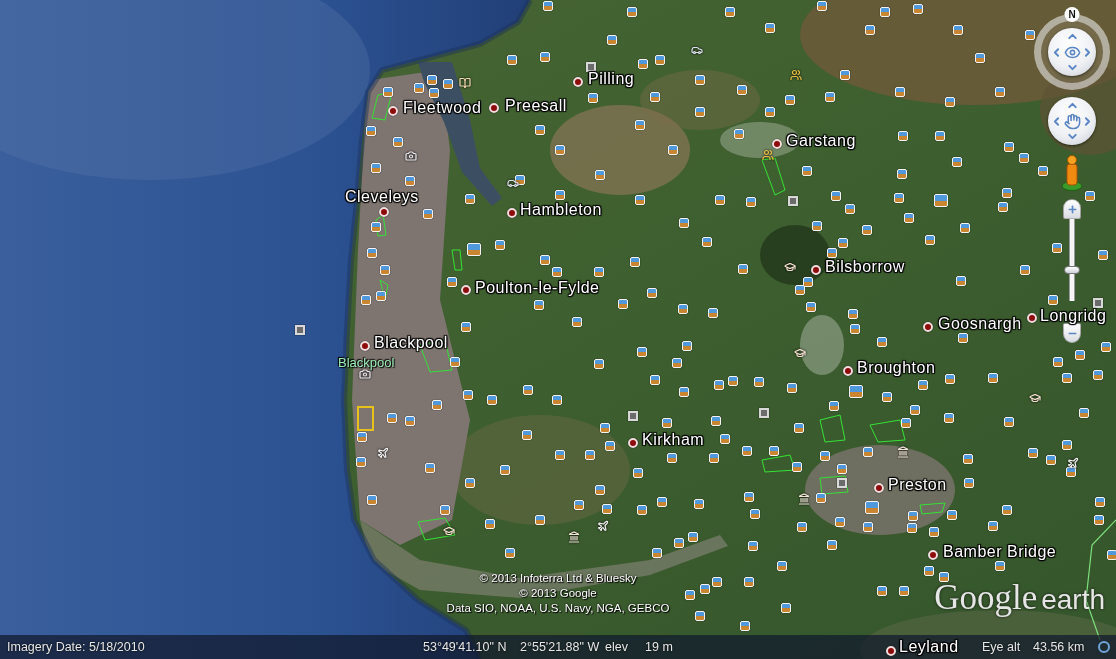 Image resolution: width=1116 pixels, height=659 pixels. What do you see at coordinates (365, 374) in the screenshot?
I see `camera-icon` at bounding box center [365, 374].